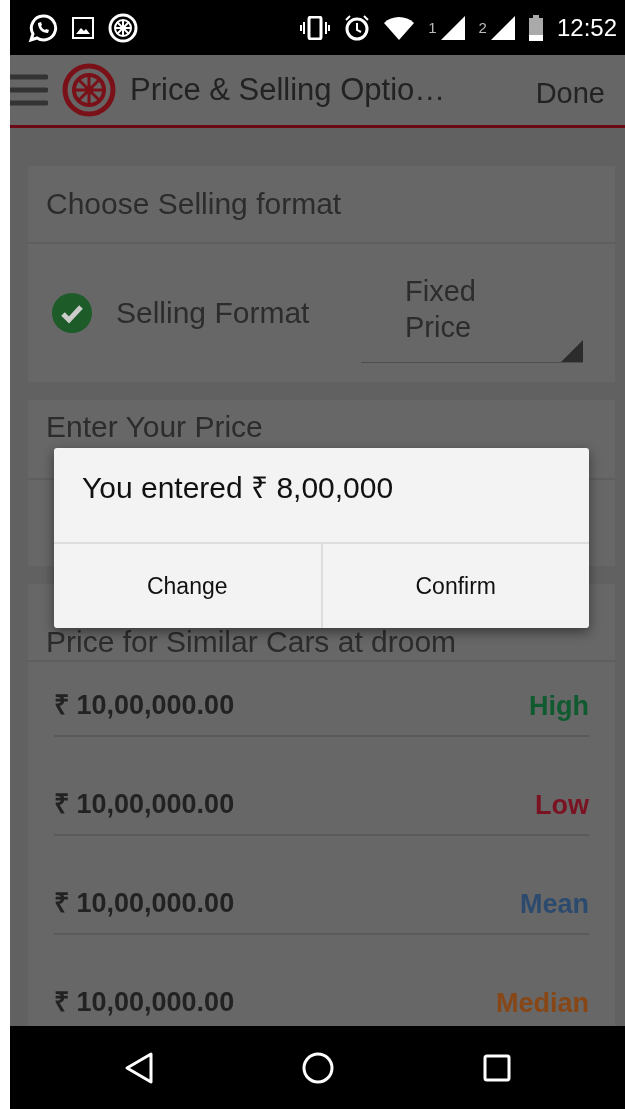 The width and height of the screenshot is (625, 1109). What do you see at coordinates (194, 204) in the screenshot?
I see `section-title: Choose Selling format` at bounding box center [194, 204].